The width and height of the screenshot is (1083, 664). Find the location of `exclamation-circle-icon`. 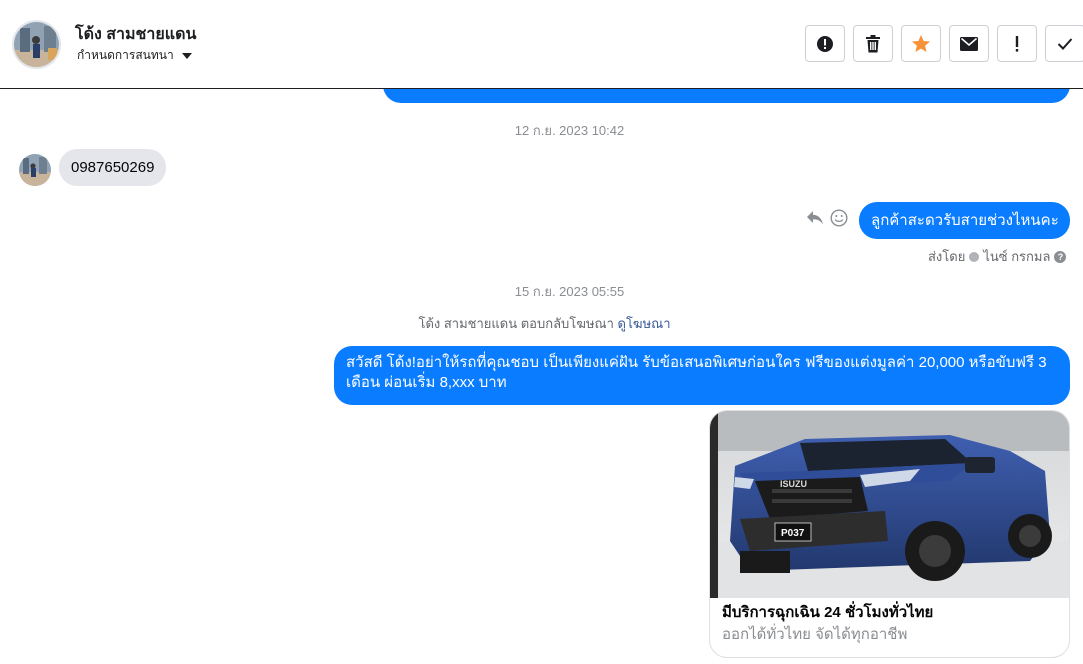

exclamation-circle-icon is located at coordinates (825, 43).